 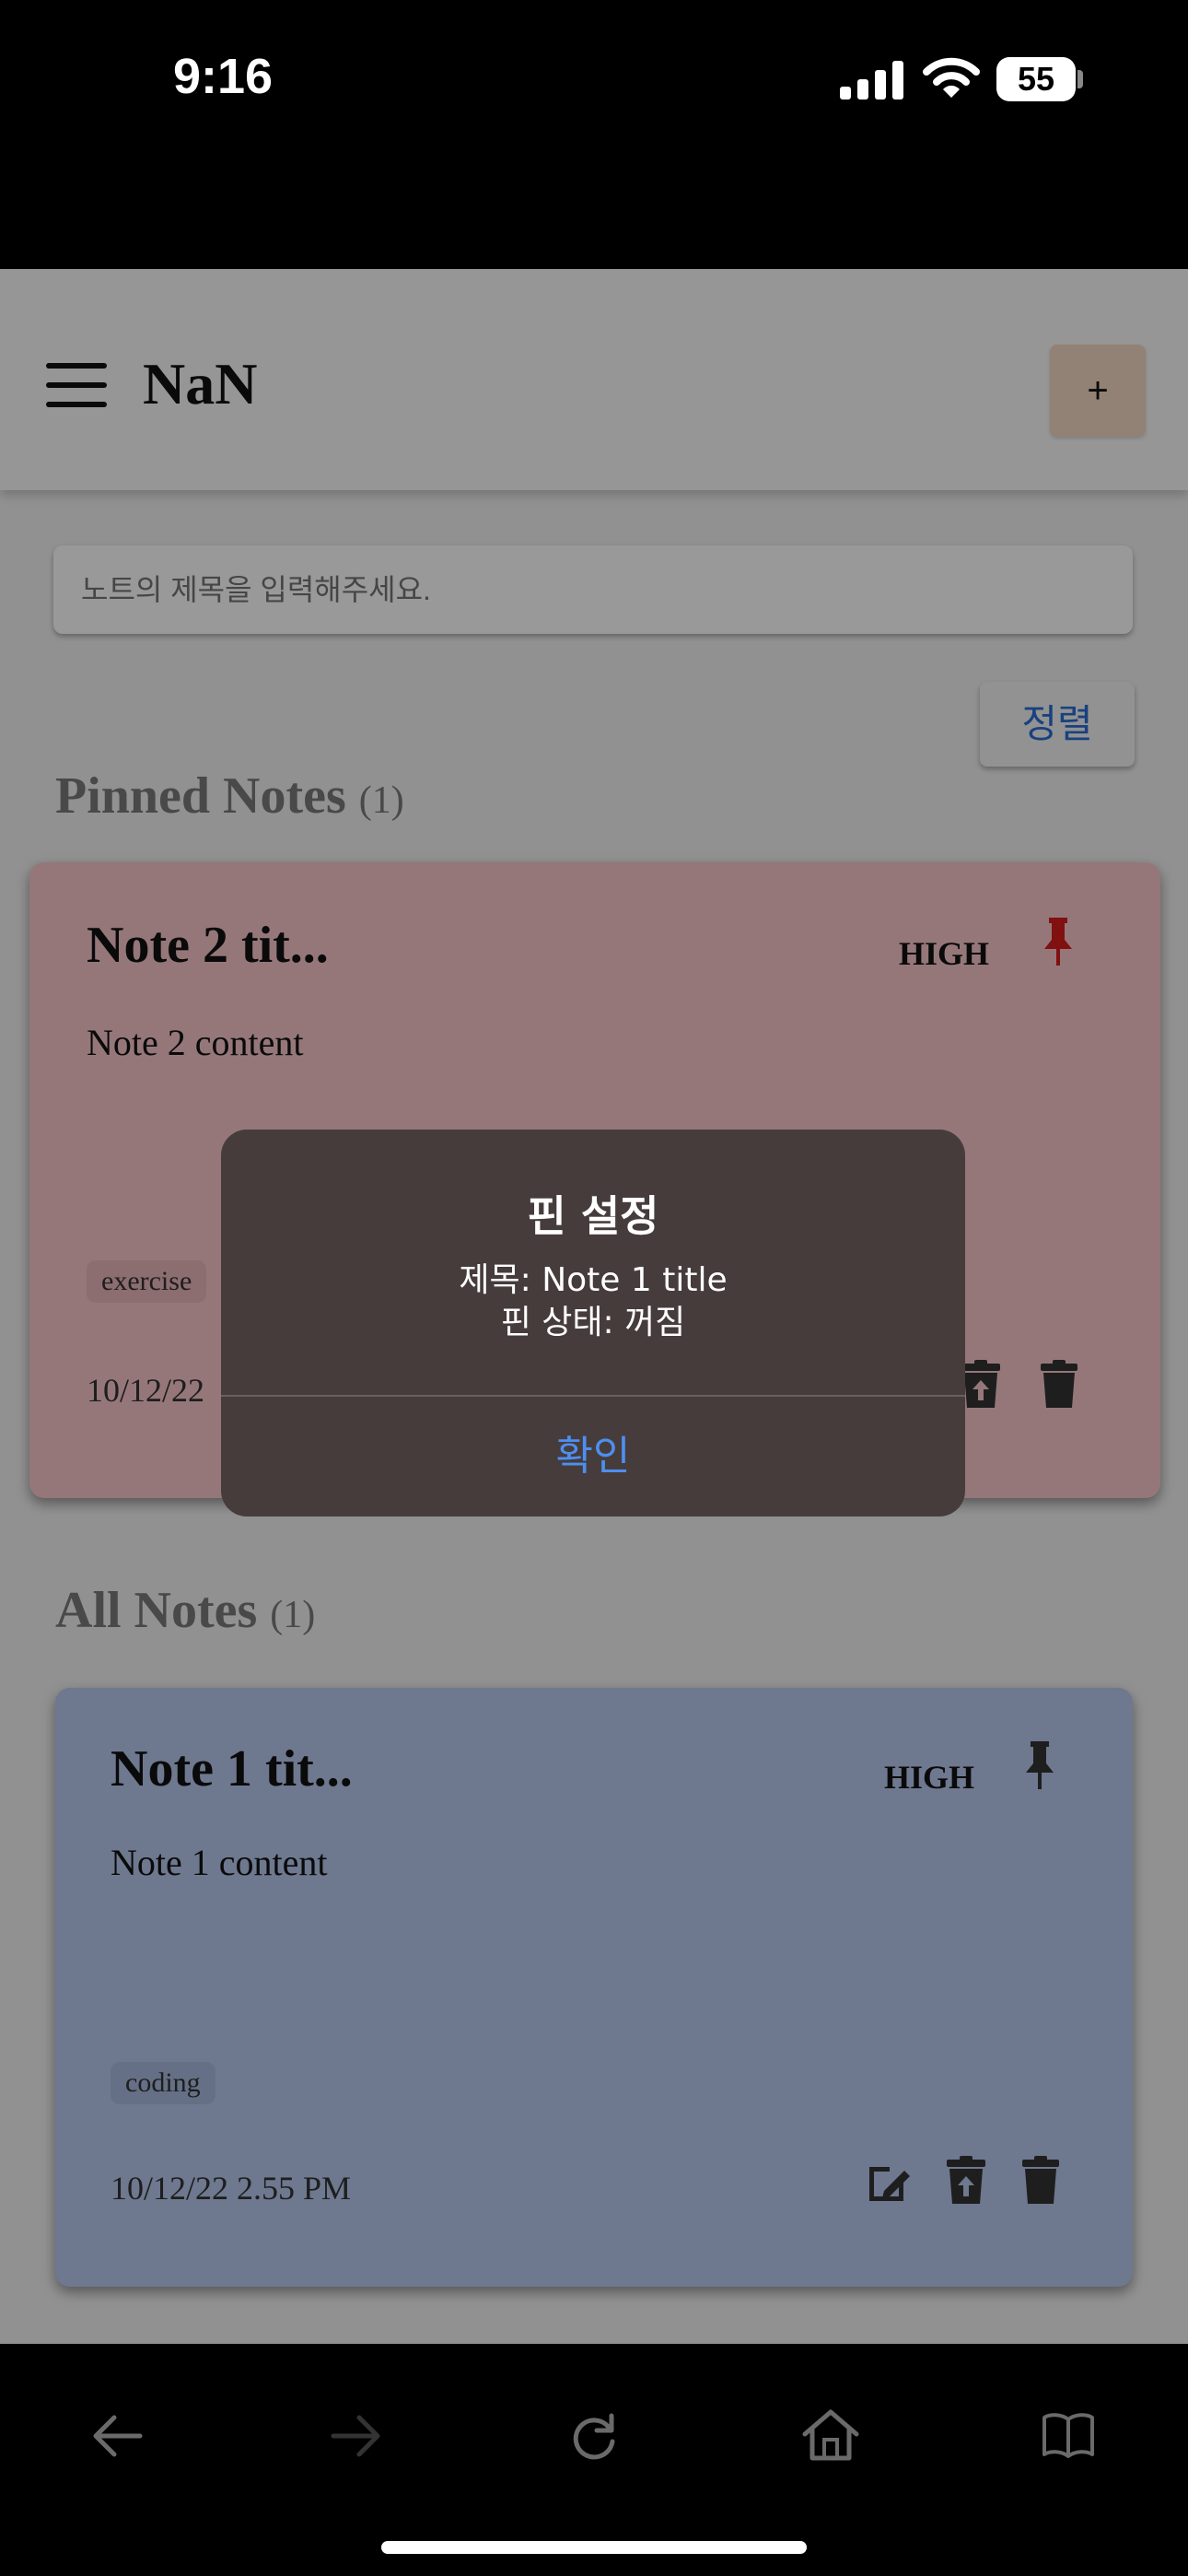 What do you see at coordinates (594, 2438) in the screenshot?
I see `reload-icon` at bounding box center [594, 2438].